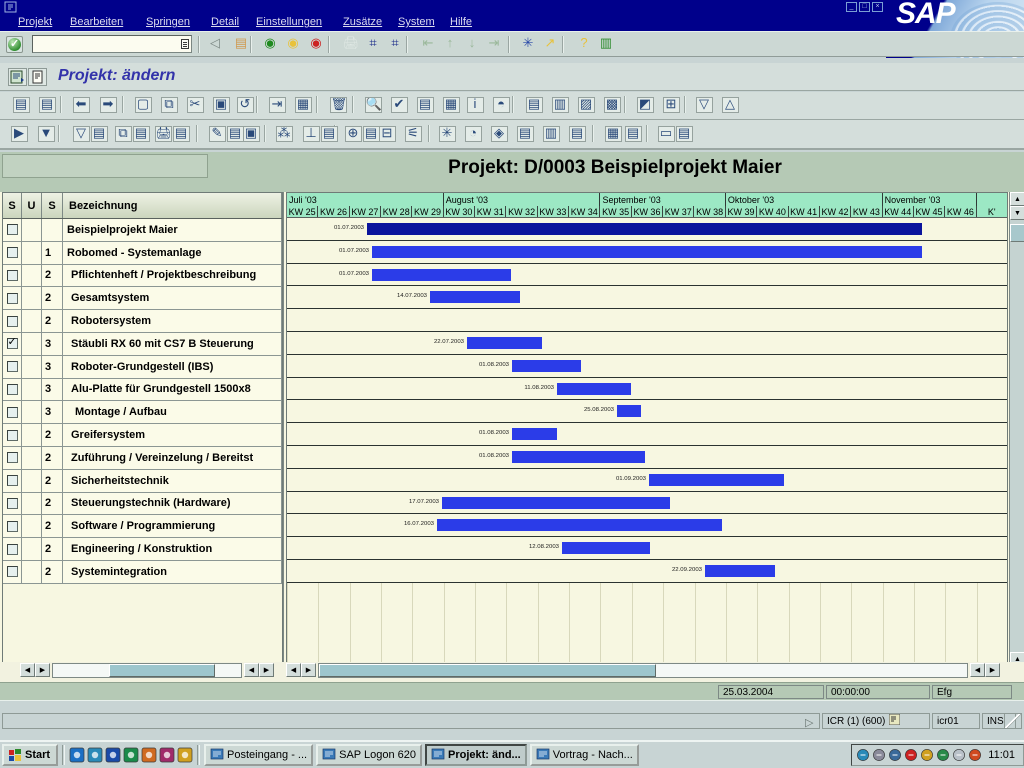 The height and width of the screenshot is (768, 1024). What do you see at coordinates (106, 44) in the screenshot?
I see `command-input` at bounding box center [106, 44].